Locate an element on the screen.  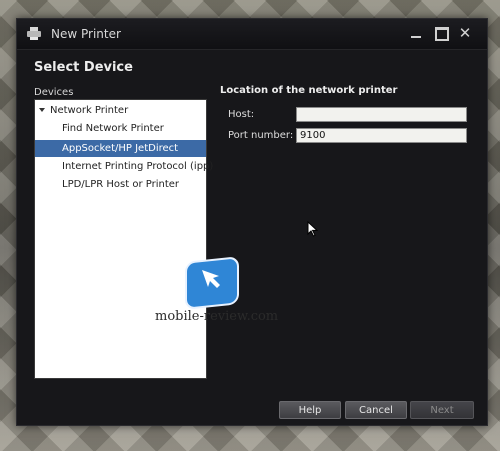
port-number-input is located at coordinates (381, 135).